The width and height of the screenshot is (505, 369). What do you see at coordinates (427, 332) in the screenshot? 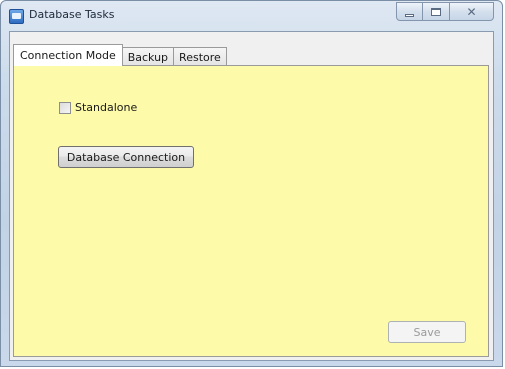
I see `save-button: Save` at bounding box center [427, 332].